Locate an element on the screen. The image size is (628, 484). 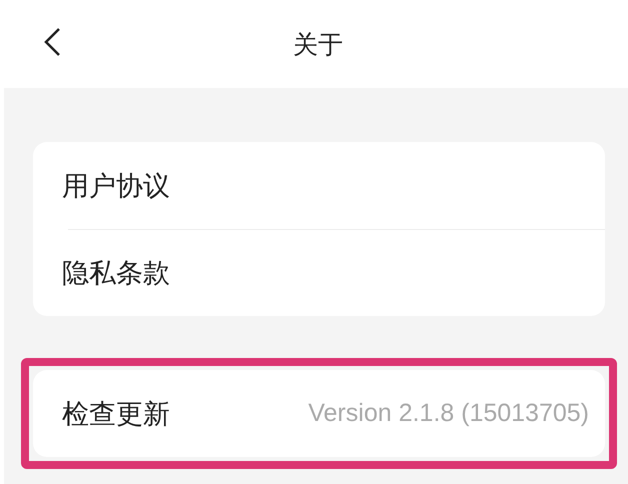
row-label: 隐私条款 is located at coordinates (116, 273).